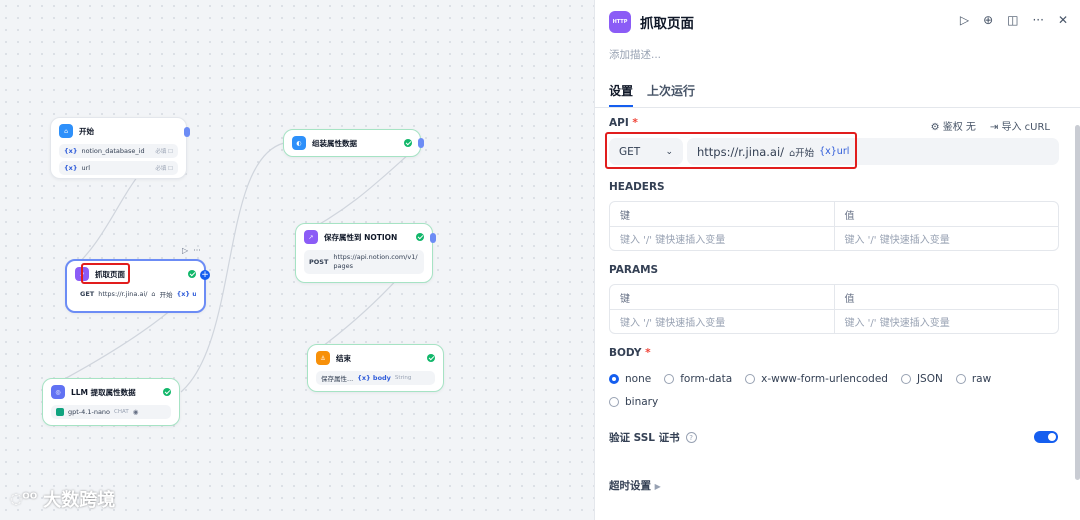 The height and width of the screenshot is (520, 1080). Describe the element at coordinates (375, 378) in the screenshot. I see `end-output-row: 保存属性... {x} body String` at that location.